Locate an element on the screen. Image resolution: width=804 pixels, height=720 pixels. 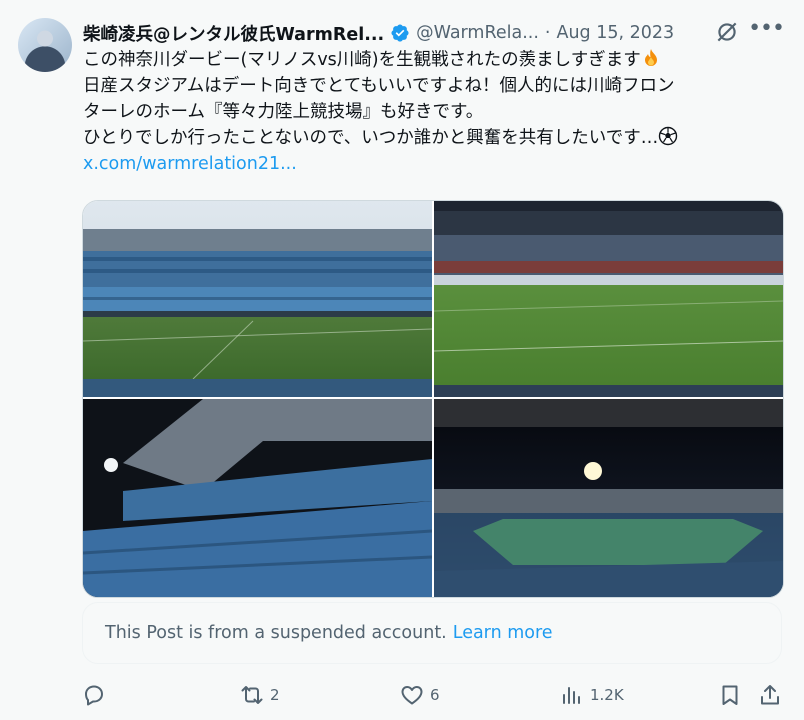
avatar is located at coordinates (45, 45).